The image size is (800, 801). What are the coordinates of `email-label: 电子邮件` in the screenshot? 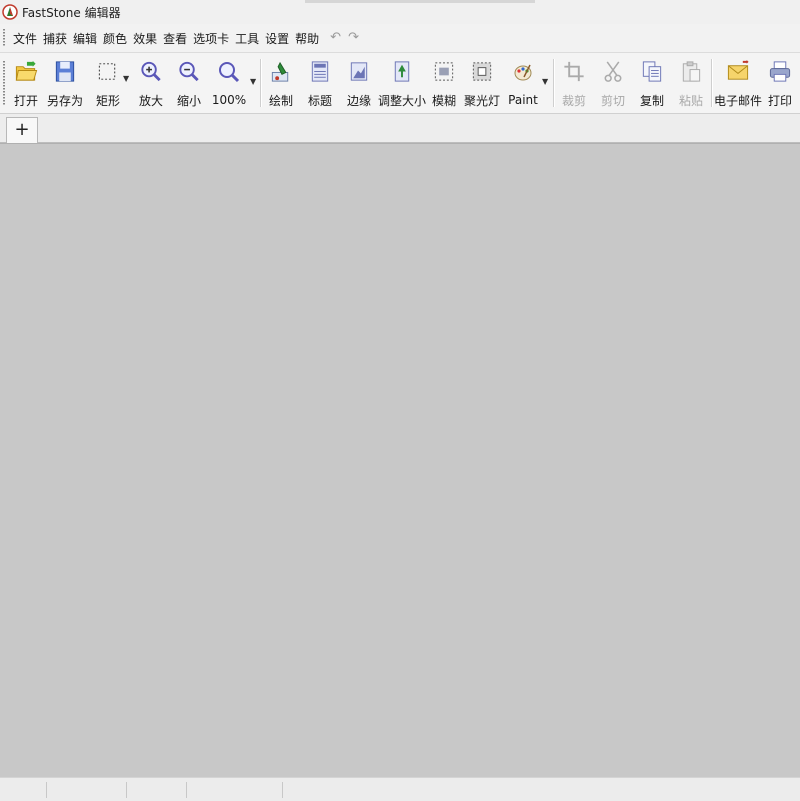 It's located at (738, 101).